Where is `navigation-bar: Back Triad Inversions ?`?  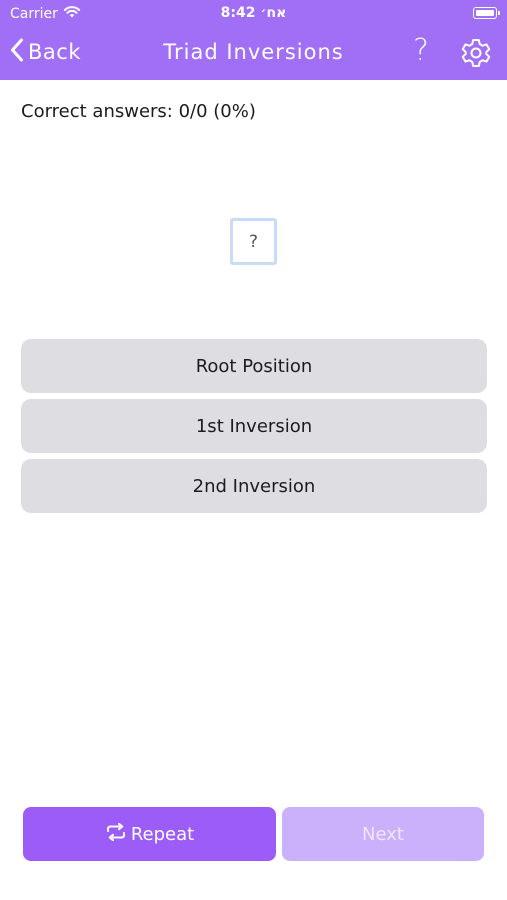
navigation-bar: Back Triad Inversions ? is located at coordinates (253, 52).